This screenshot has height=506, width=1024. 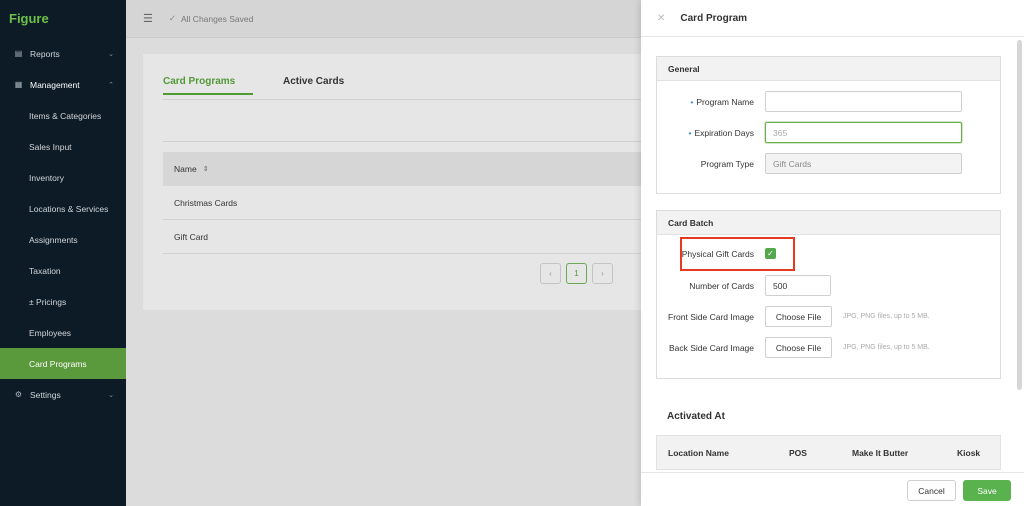 I want to click on column-header-pos: POS, so click(x=798, y=452).